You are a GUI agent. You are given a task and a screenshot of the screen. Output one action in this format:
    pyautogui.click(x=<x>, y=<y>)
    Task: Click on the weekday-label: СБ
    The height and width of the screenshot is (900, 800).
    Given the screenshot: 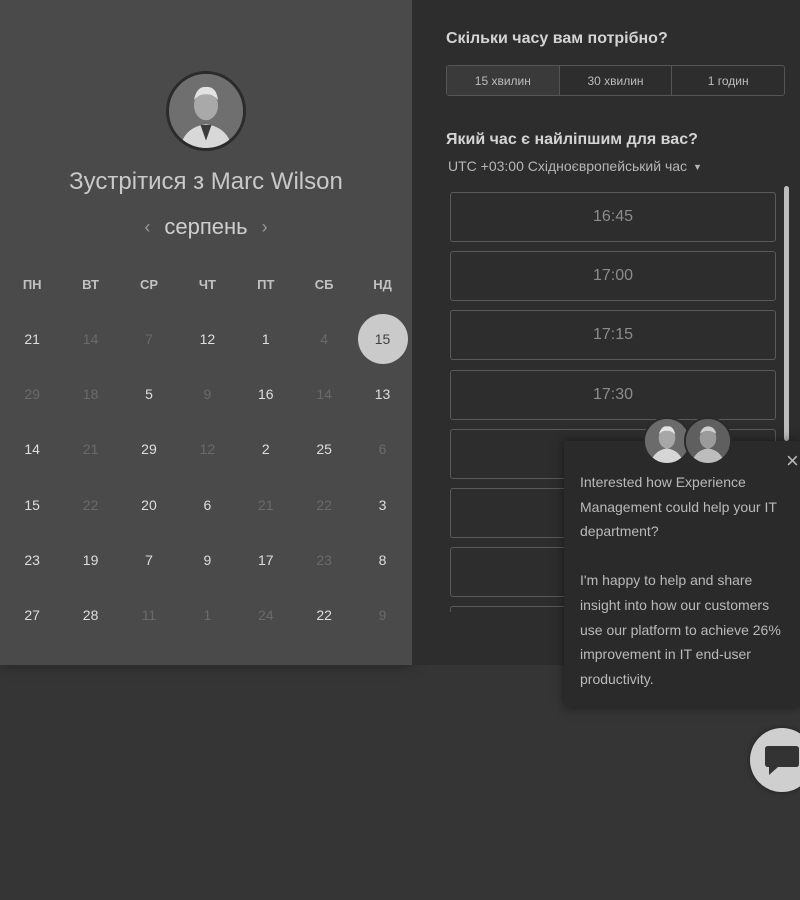 What is the action you would take?
    pyautogui.click(x=324, y=284)
    